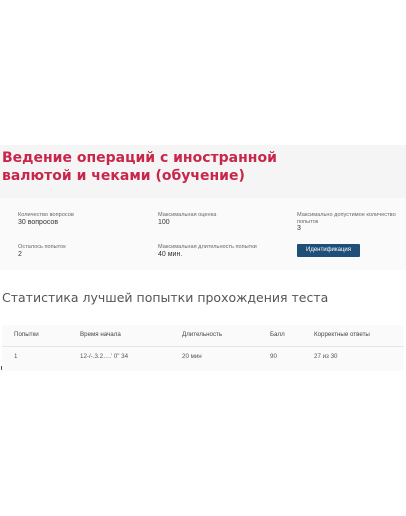 The height and width of the screenshot is (516, 406). Describe the element at coordinates (192, 356) in the screenshot. I see `cell-duration: 20 мин` at that location.